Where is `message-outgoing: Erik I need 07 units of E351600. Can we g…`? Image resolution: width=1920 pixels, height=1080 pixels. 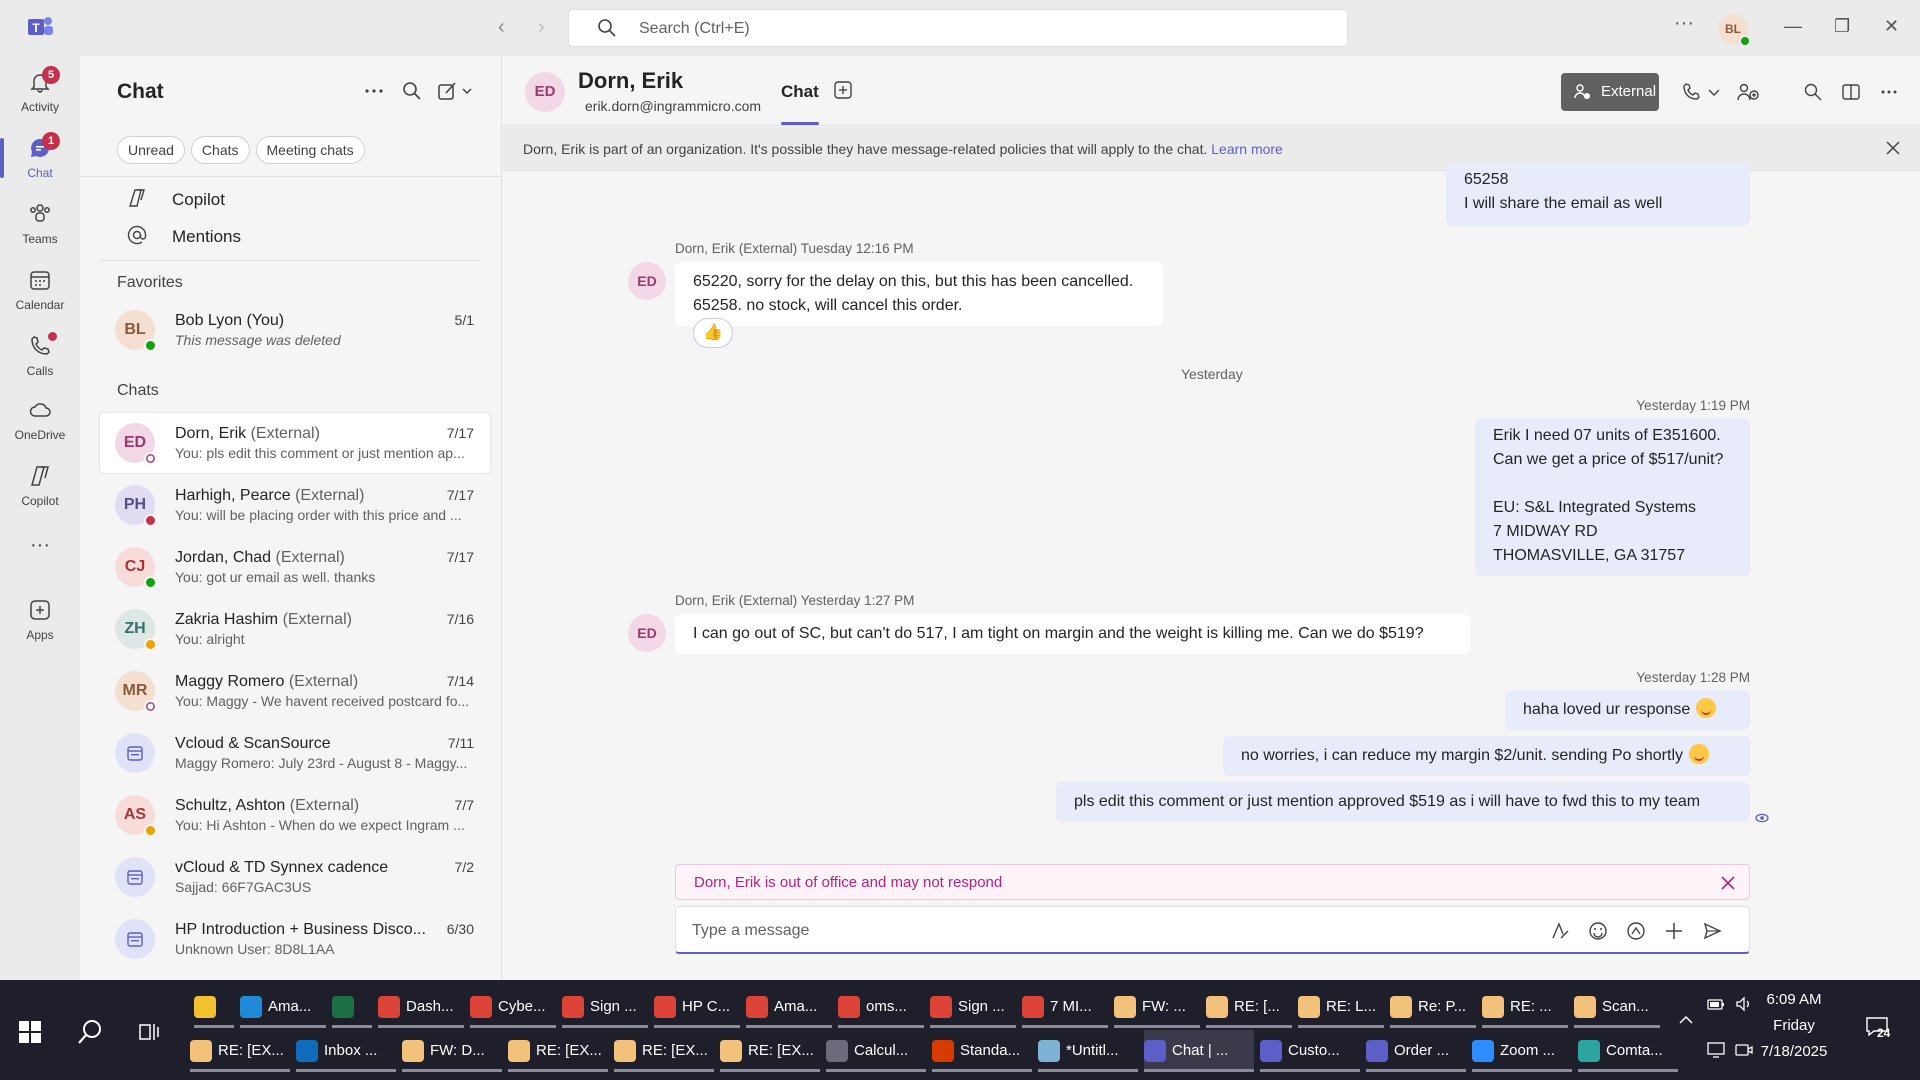
message-outgoing: Erik I need 07 units of E351600. Can we g… is located at coordinates (1612, 497).